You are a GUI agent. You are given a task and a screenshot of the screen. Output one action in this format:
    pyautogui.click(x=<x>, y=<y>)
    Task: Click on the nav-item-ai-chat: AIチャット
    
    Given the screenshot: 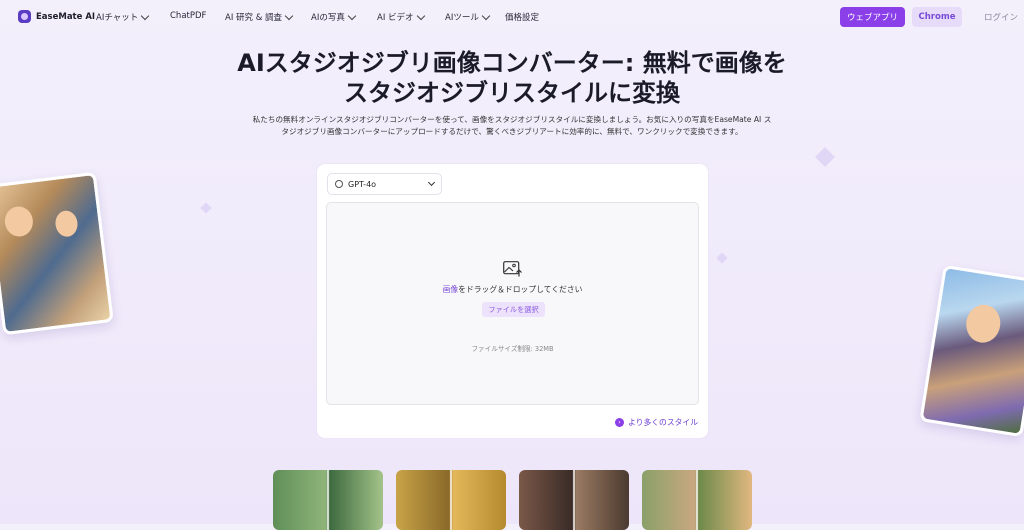 What is the action you would take?
    pyautogui.click(x=123, y=17)
    